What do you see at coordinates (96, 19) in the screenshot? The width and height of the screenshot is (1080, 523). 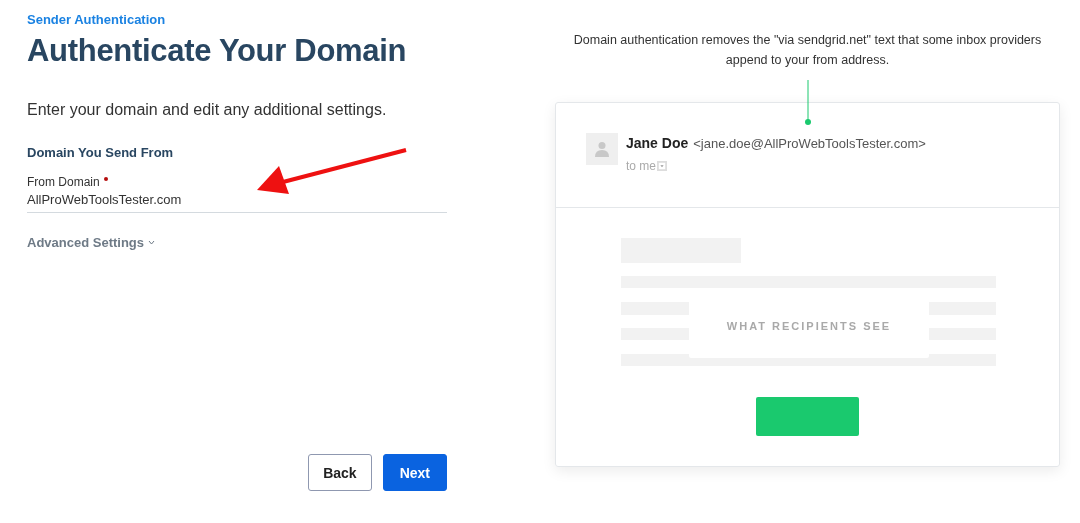 I see `breadcrumb-link: Sender Authentication` at bounding box center [96, 19].